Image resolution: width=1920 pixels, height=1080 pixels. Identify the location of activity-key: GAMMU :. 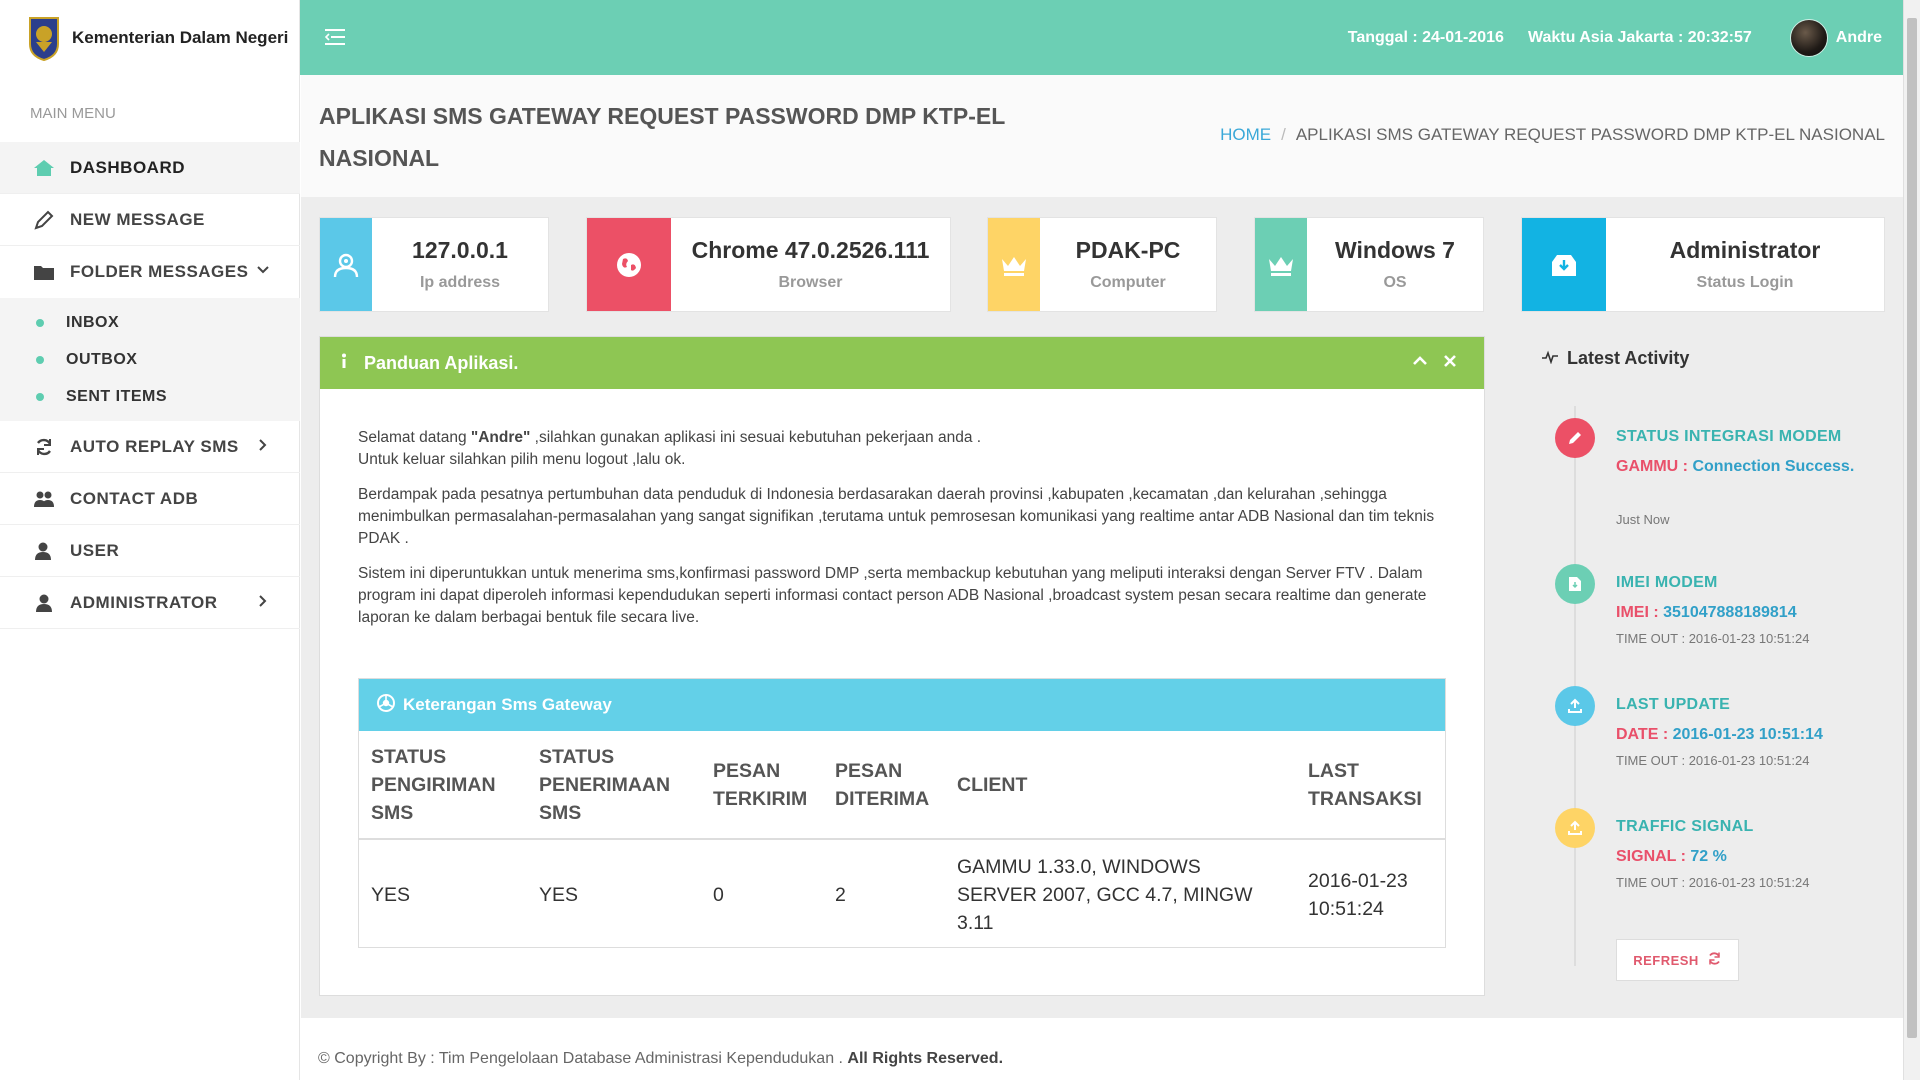
(1652, 466).